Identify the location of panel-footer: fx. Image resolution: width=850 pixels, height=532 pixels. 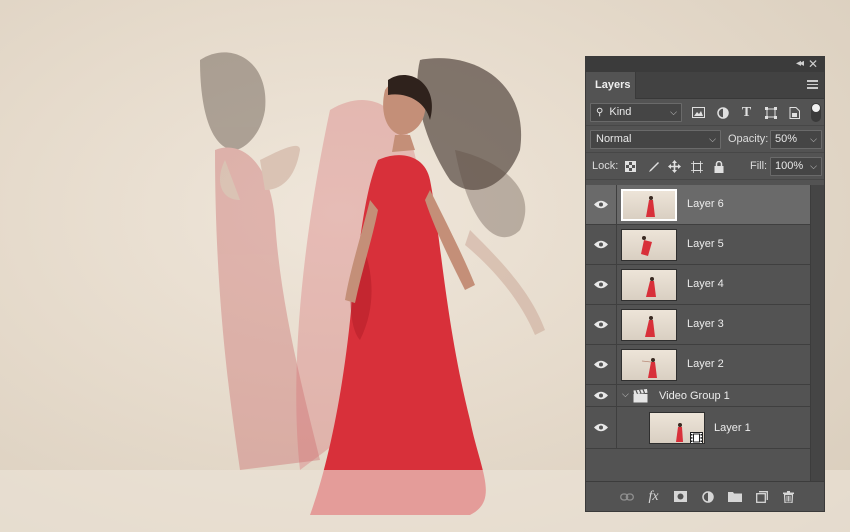
(705, 496).